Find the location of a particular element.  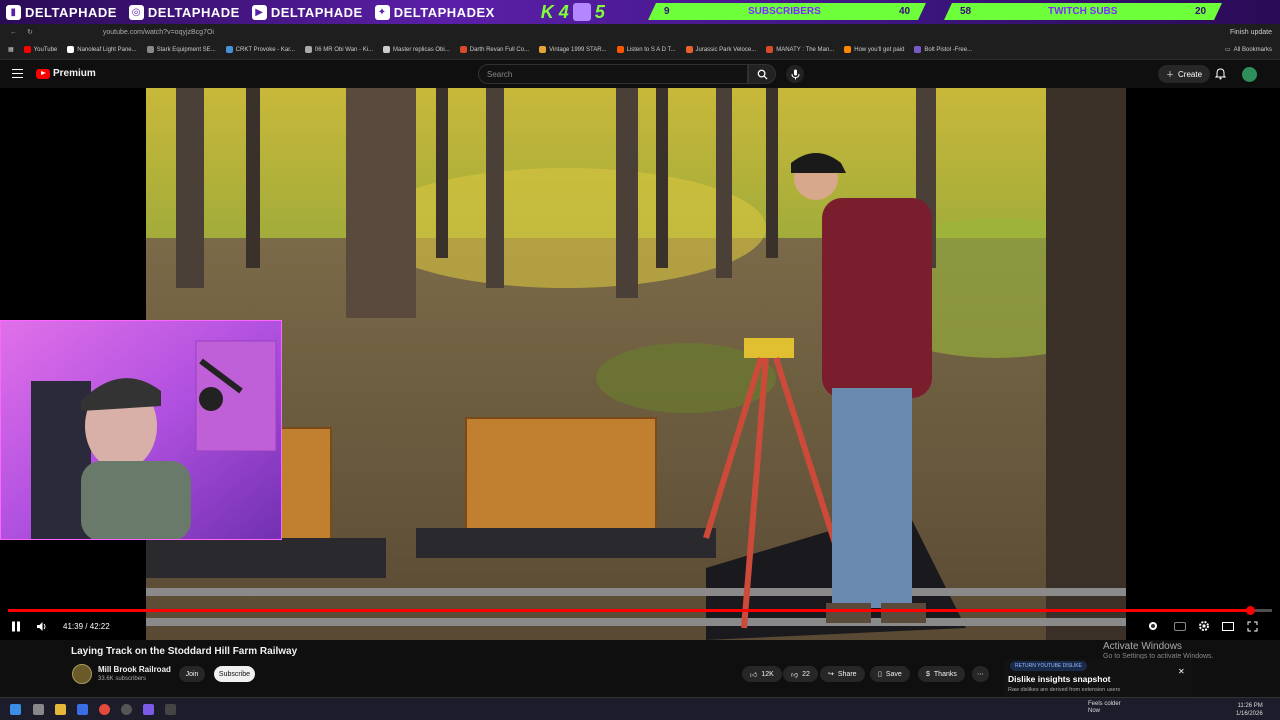

seek-bar-played is located at coordinates (629, 610).